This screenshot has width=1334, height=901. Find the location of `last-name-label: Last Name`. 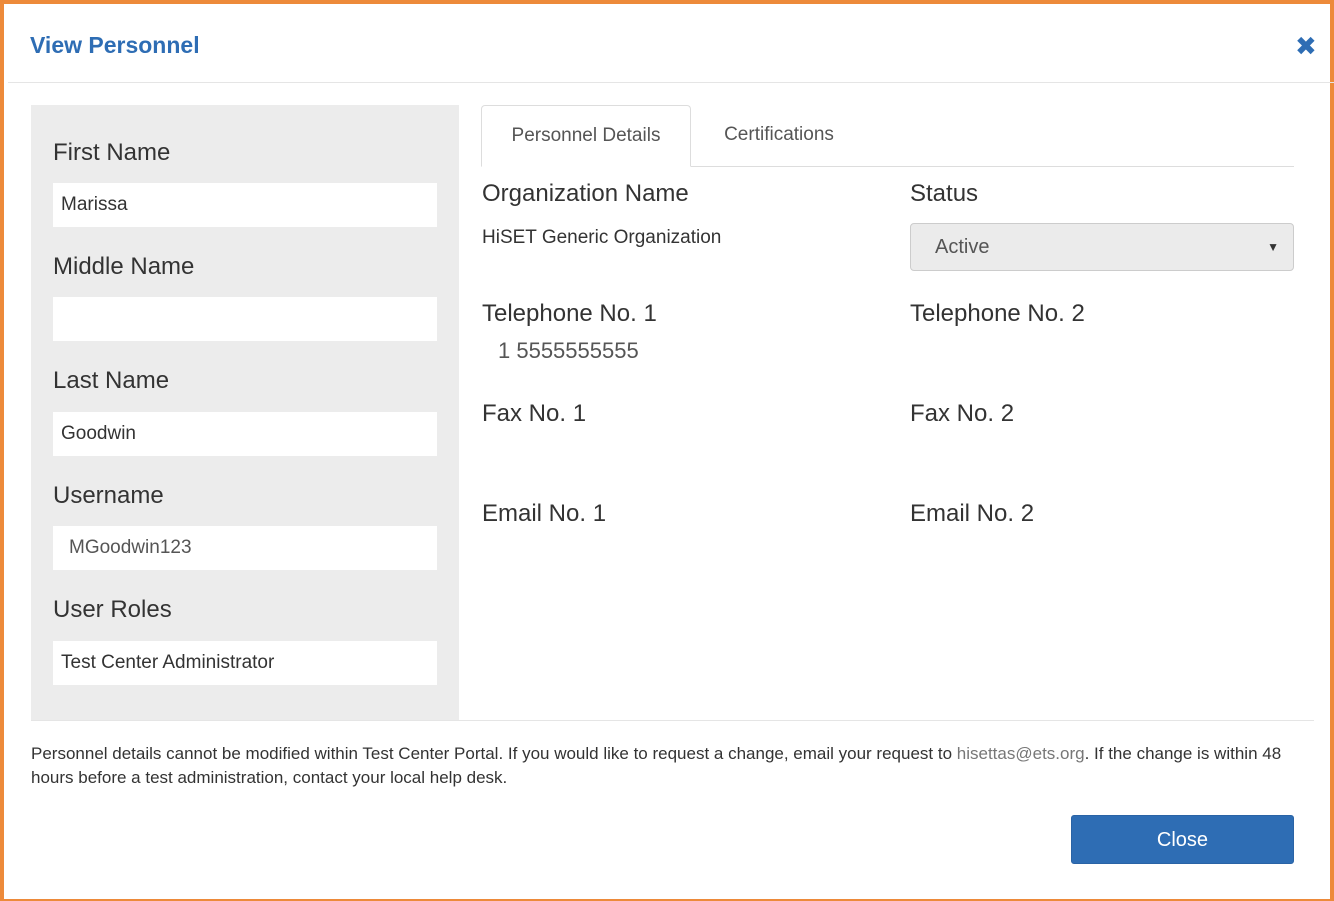

last-name-label: Last Name is located at coordinates (111, 380).